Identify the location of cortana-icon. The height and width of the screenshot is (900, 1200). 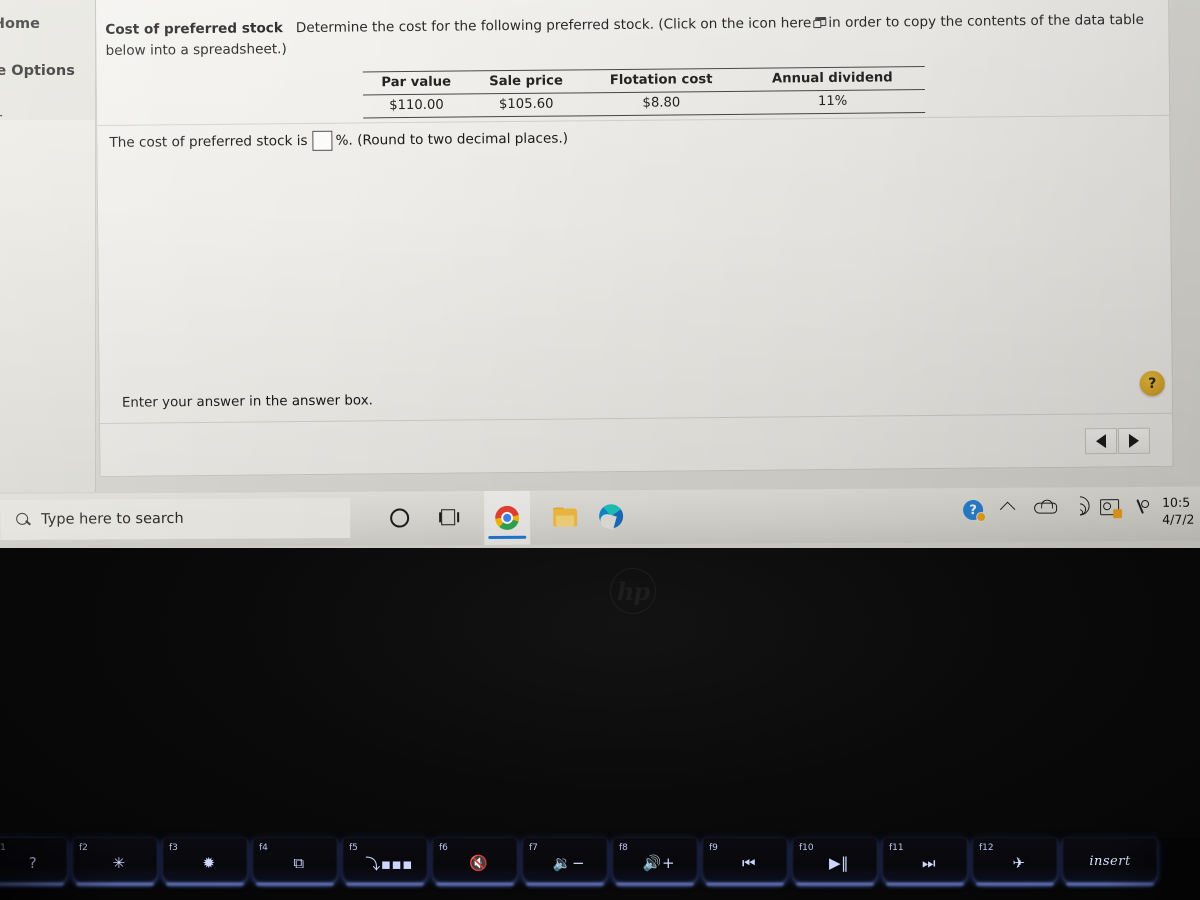
(399, 517).